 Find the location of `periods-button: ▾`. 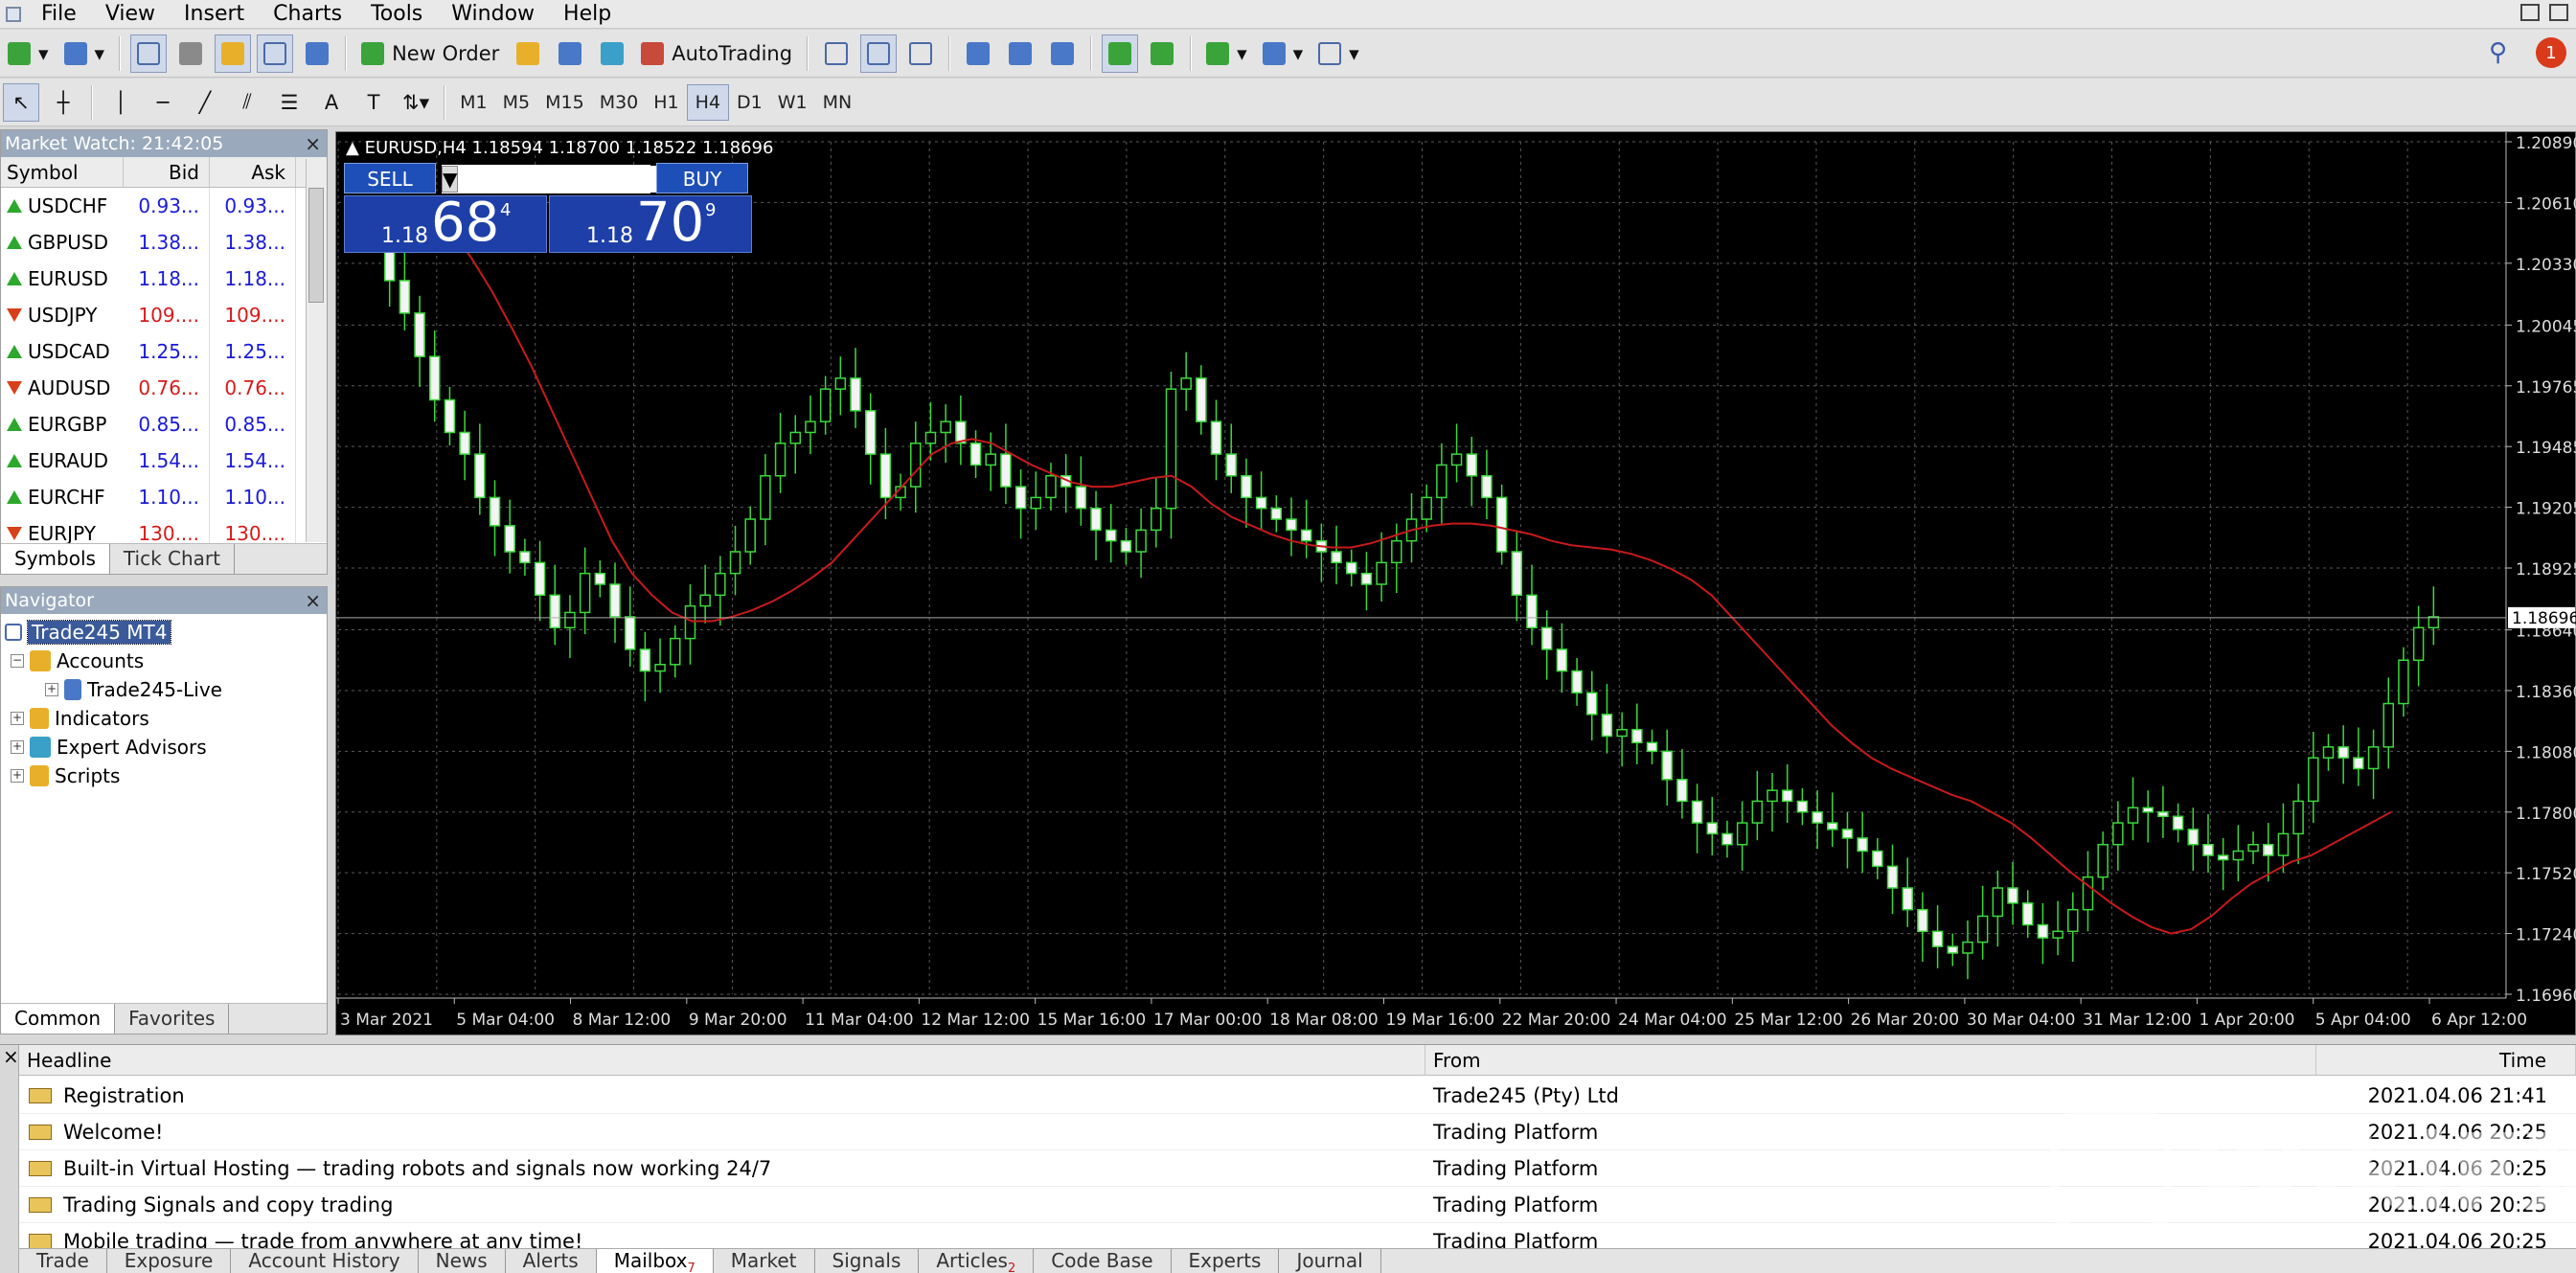

periods-button: ▾ is located at coordinates (1283, 54).